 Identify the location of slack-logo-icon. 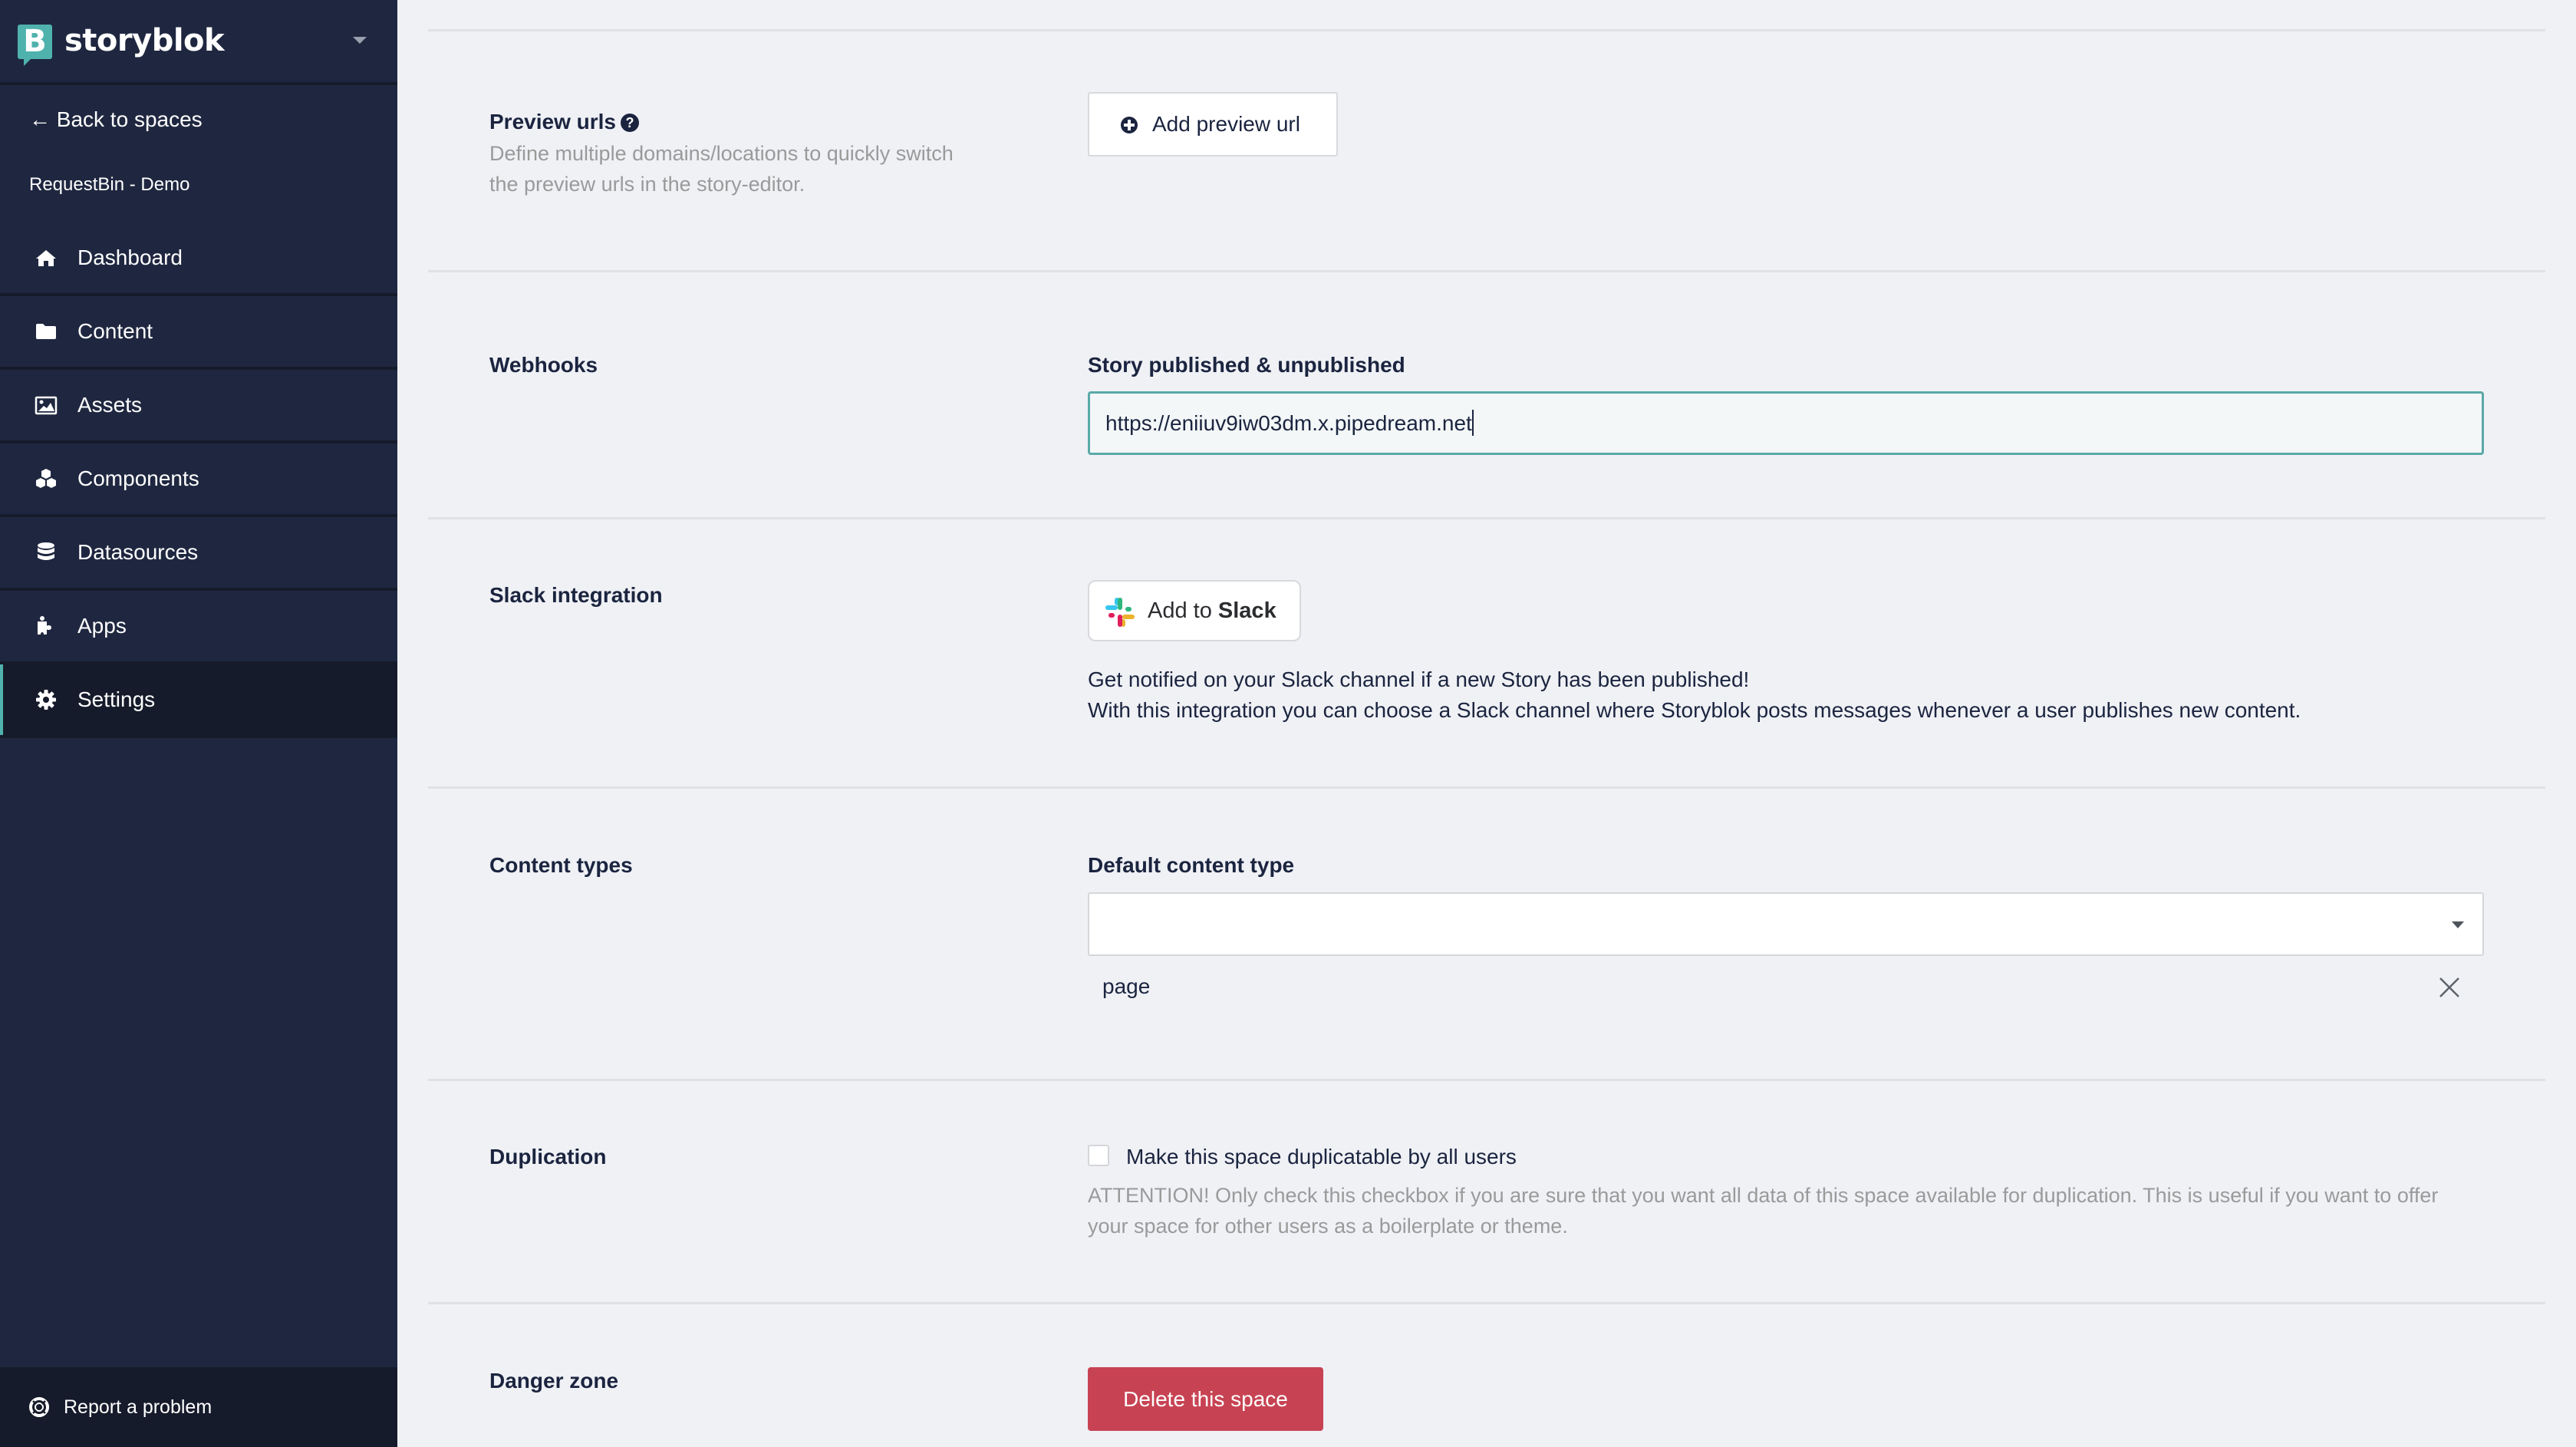
(1120, 612).